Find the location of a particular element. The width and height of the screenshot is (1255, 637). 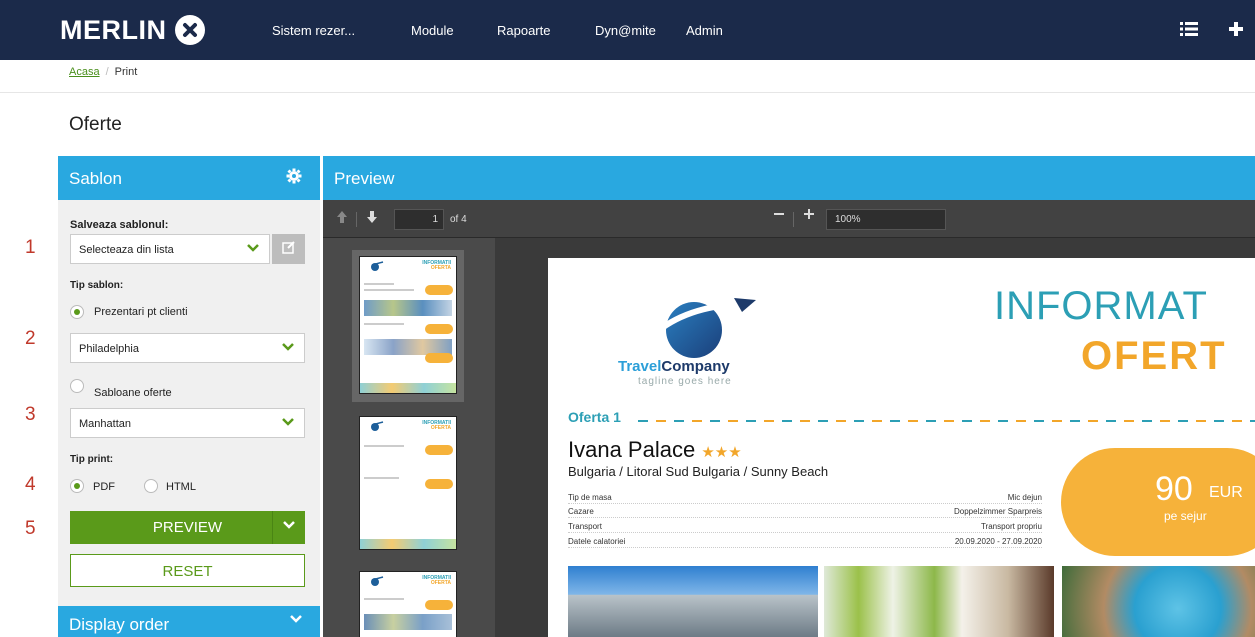

radio-sabloane-oferte is located at coordinates (77, 386).